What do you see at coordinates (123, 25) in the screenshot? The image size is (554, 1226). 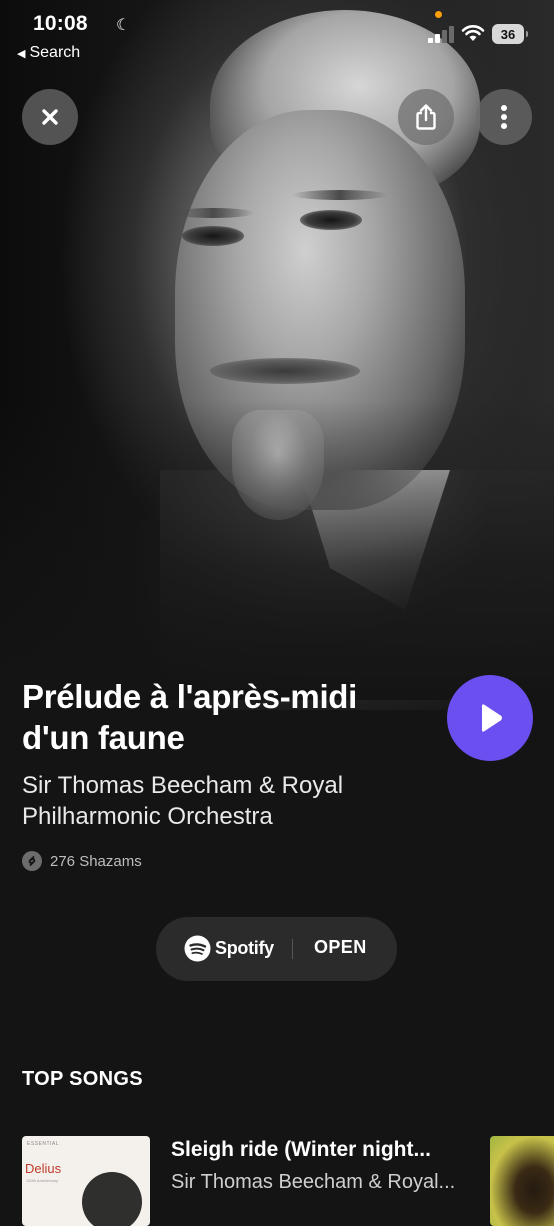 I see `moon-icon: ☾` at bounding box center [123, 25].